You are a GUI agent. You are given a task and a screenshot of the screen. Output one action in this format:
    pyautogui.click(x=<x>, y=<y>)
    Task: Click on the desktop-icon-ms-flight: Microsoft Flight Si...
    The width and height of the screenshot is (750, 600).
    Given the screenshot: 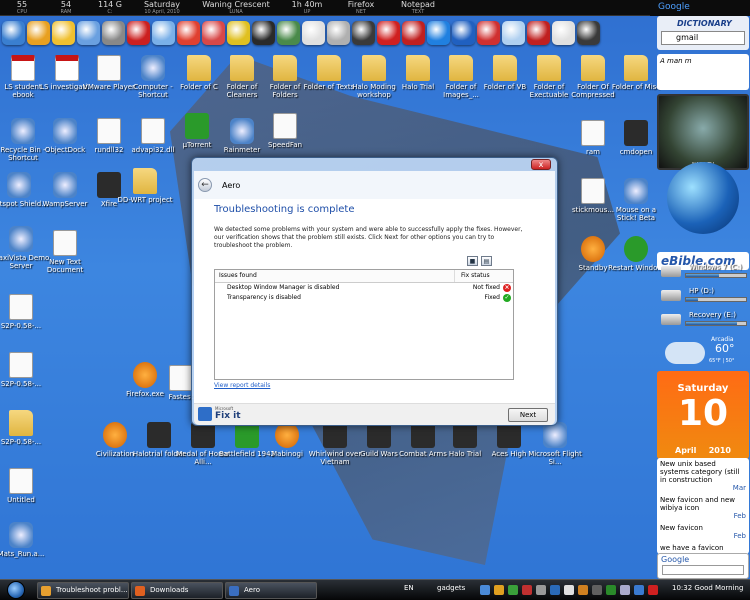 What is the action you would take?
    pyautogui.click(x=555, y=444)
    